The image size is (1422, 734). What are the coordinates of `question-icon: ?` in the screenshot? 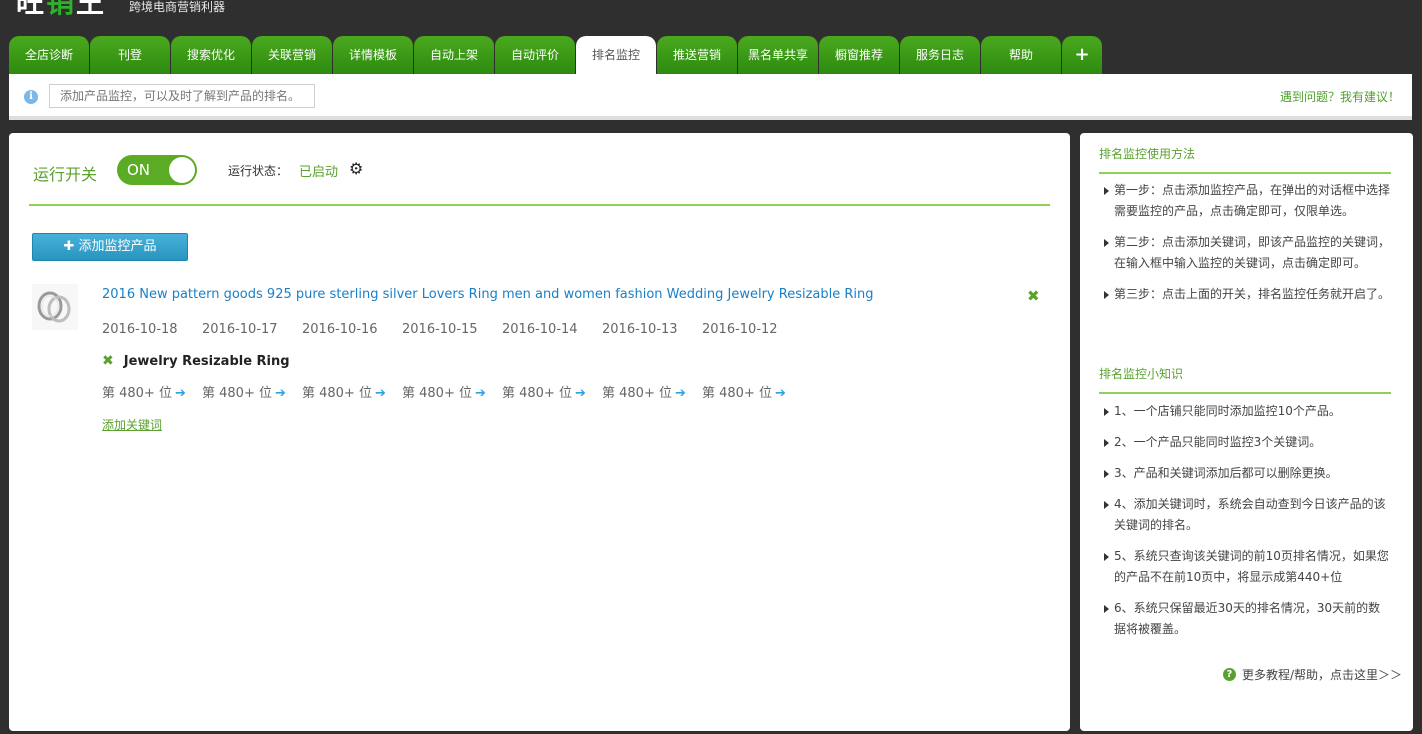 It's located at (1229, 674).